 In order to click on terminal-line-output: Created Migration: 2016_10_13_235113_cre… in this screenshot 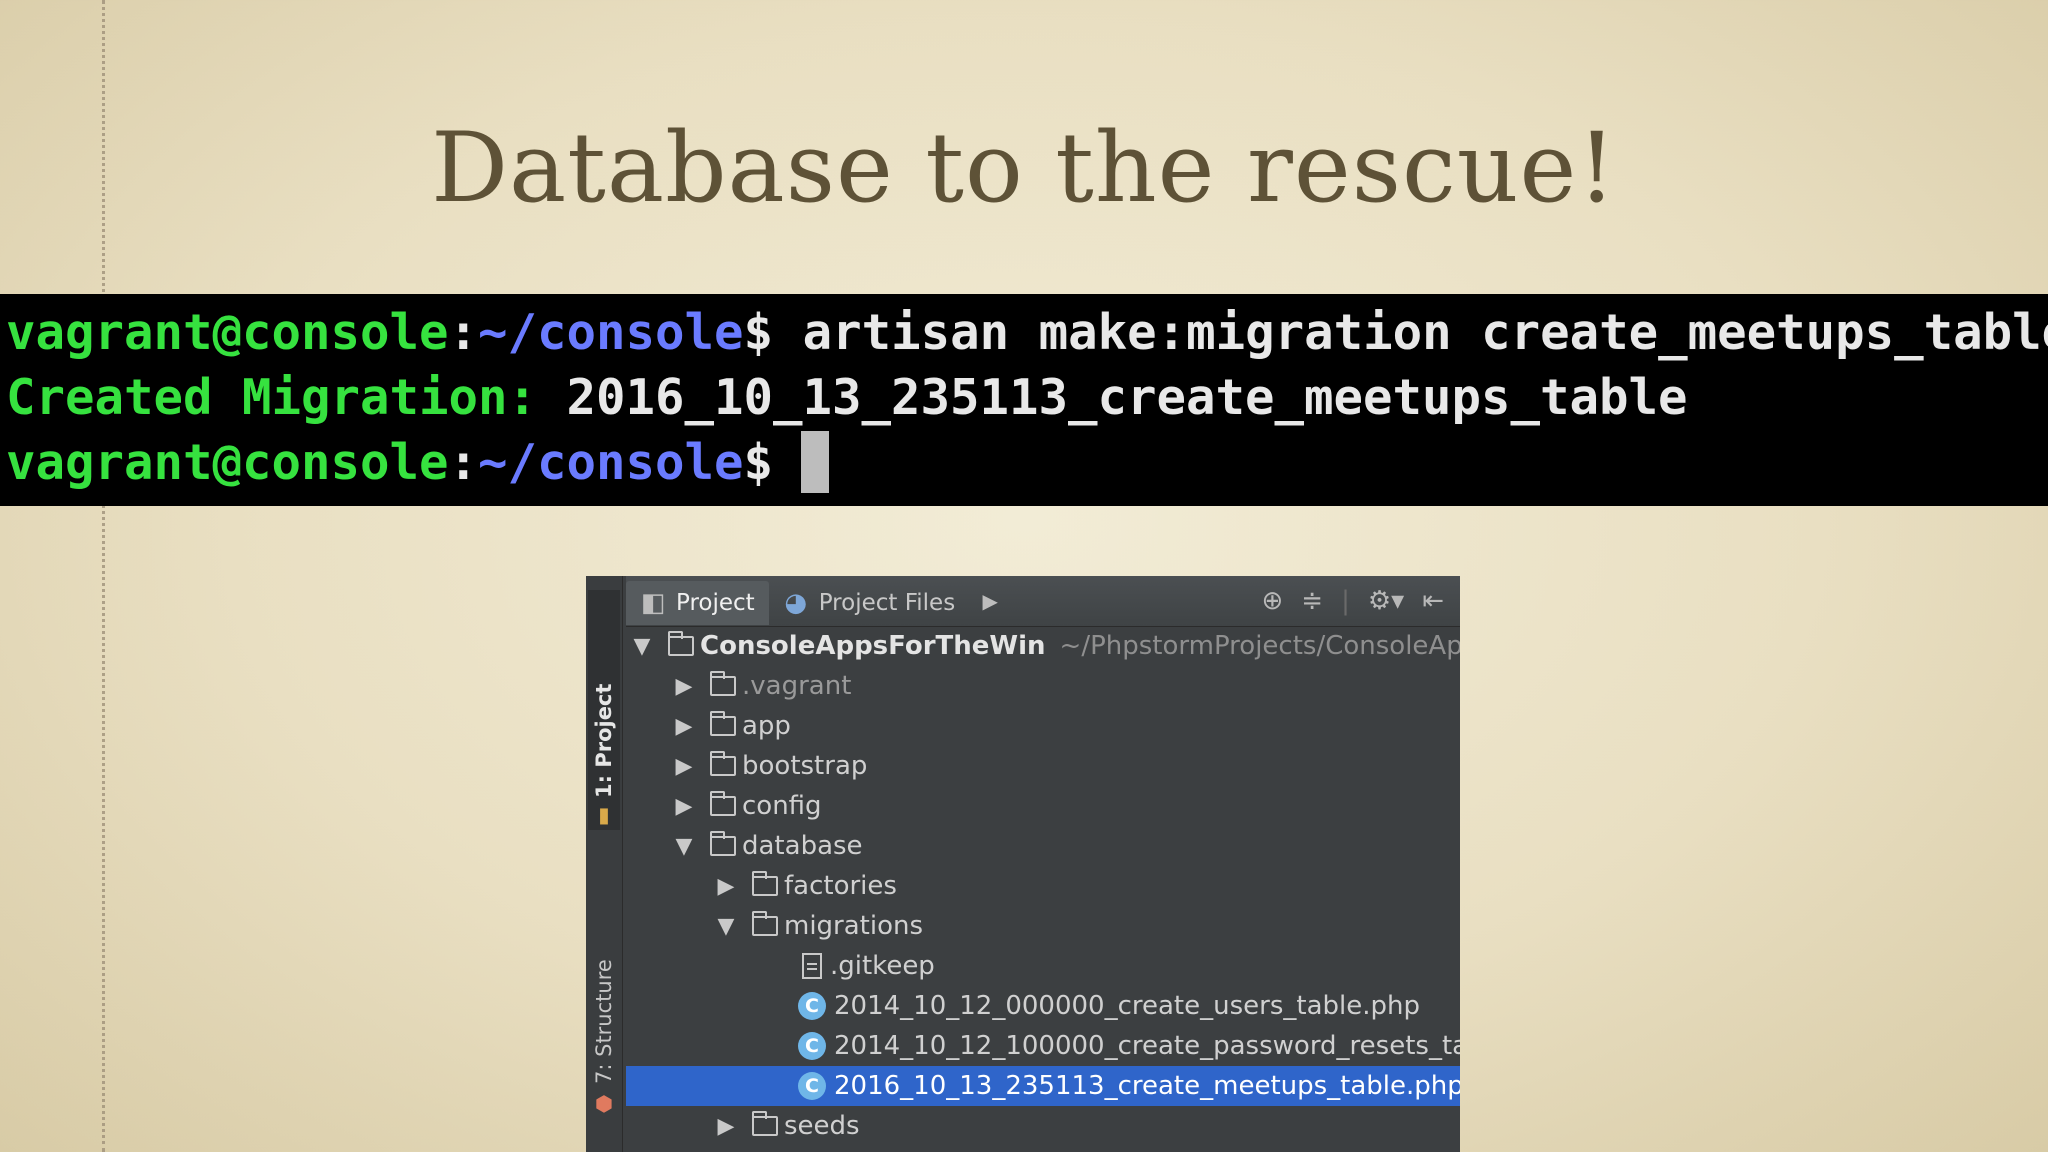, I will do `click(1027, 397)`.